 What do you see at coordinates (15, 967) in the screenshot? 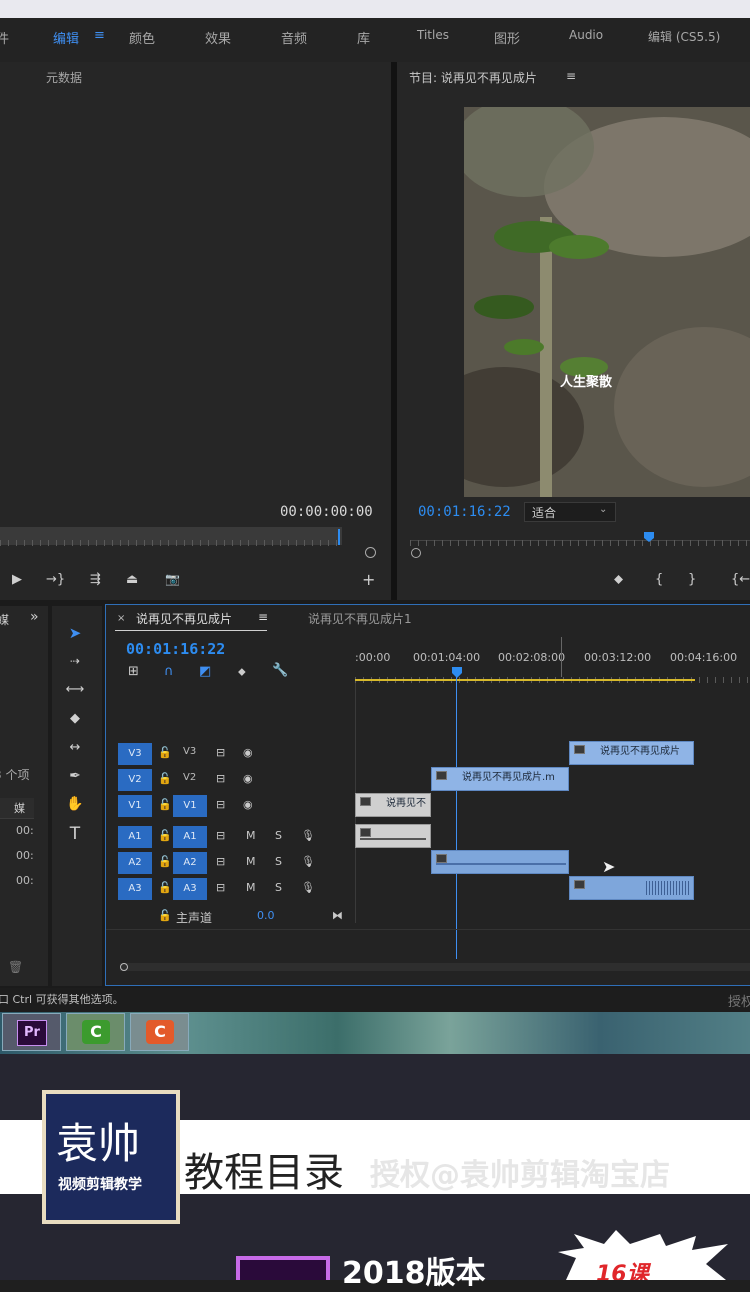
I see `trash-icon: 🗑` at bounding box center [15, 967].